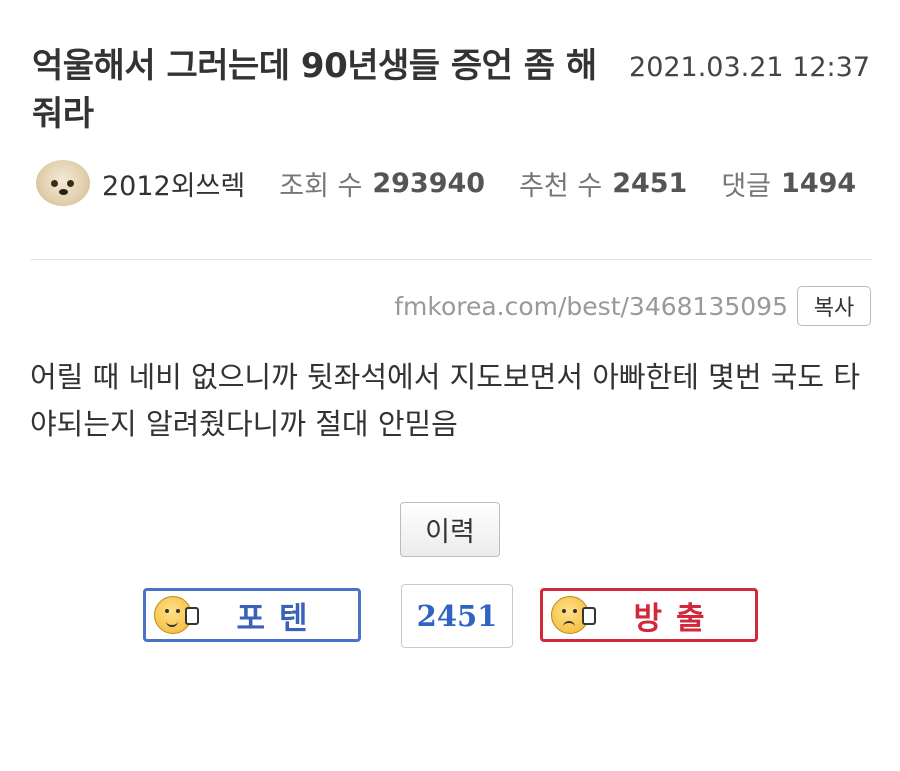  Describe the element at coordinates (457, 616) in the screenshot. I see `vote-count: 2451` at that location.